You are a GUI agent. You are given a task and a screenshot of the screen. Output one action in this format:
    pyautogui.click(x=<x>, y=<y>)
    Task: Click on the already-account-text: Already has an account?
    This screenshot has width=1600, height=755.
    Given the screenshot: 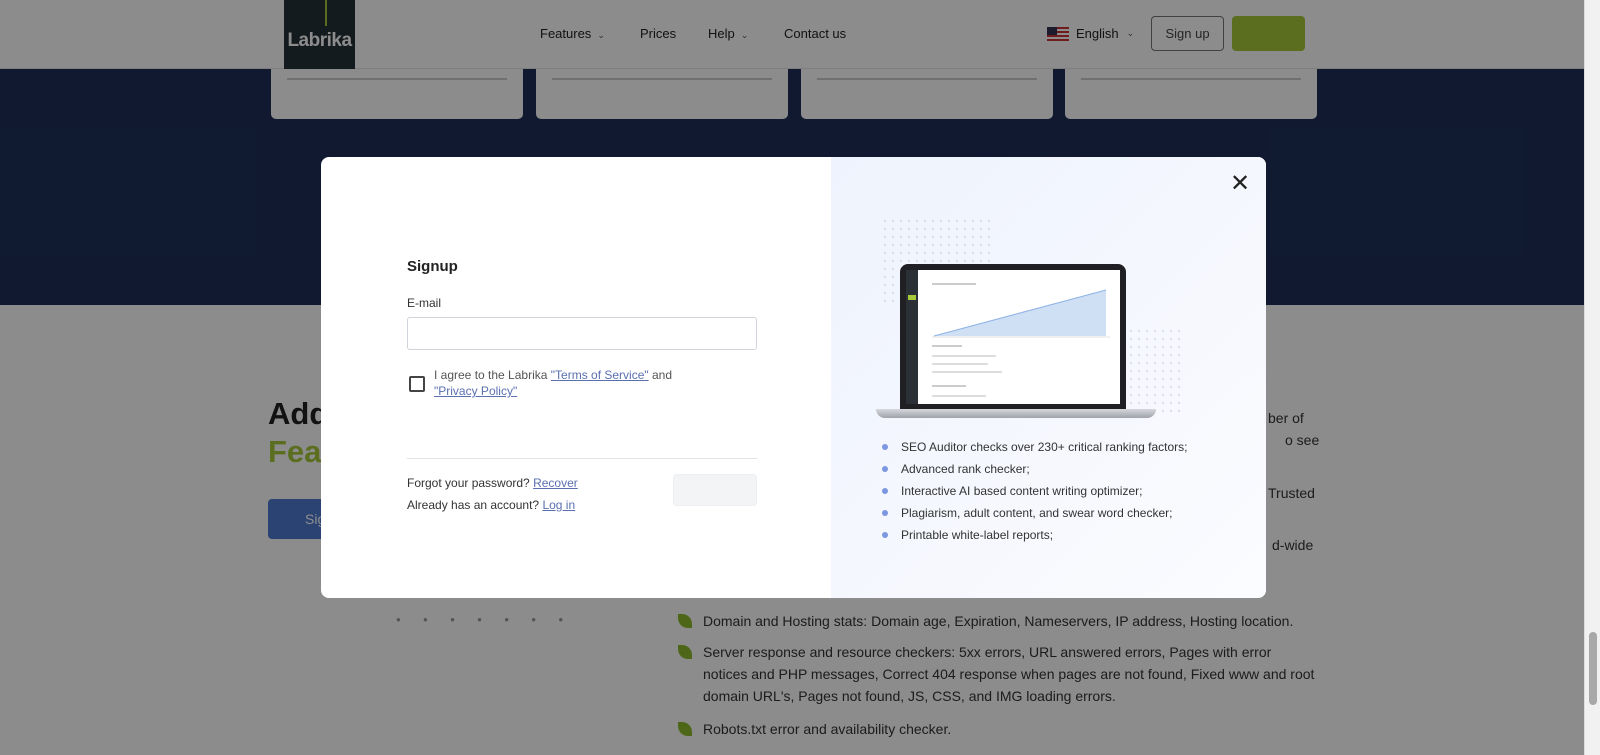 What is the action you would take?
    pyautogui.click(x=473, y=505)
    